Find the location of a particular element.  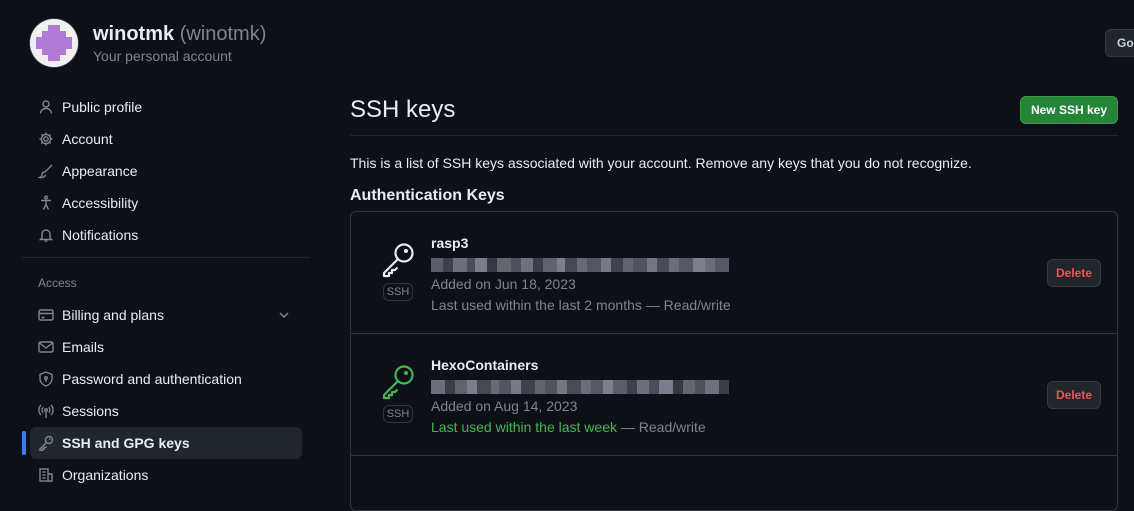

active-indicator is located at coordinates (24, 443).